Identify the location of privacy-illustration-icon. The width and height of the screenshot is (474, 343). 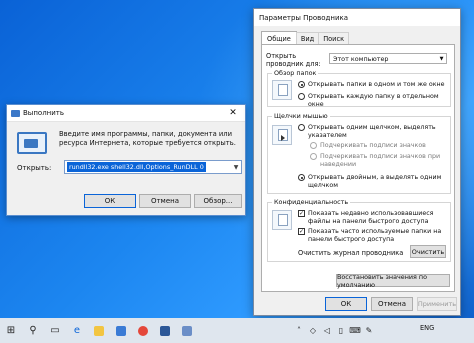
(282, 220).